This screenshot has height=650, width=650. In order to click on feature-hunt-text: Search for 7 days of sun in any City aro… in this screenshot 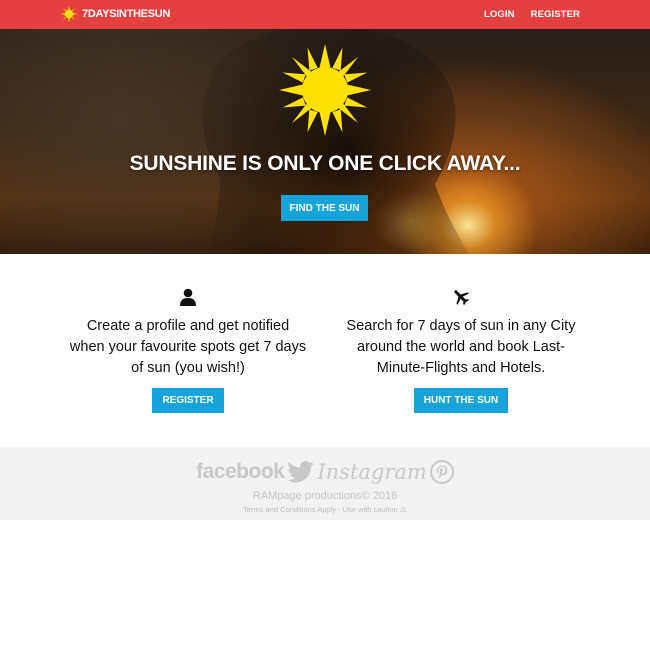, I will do `click(461, 347)`.